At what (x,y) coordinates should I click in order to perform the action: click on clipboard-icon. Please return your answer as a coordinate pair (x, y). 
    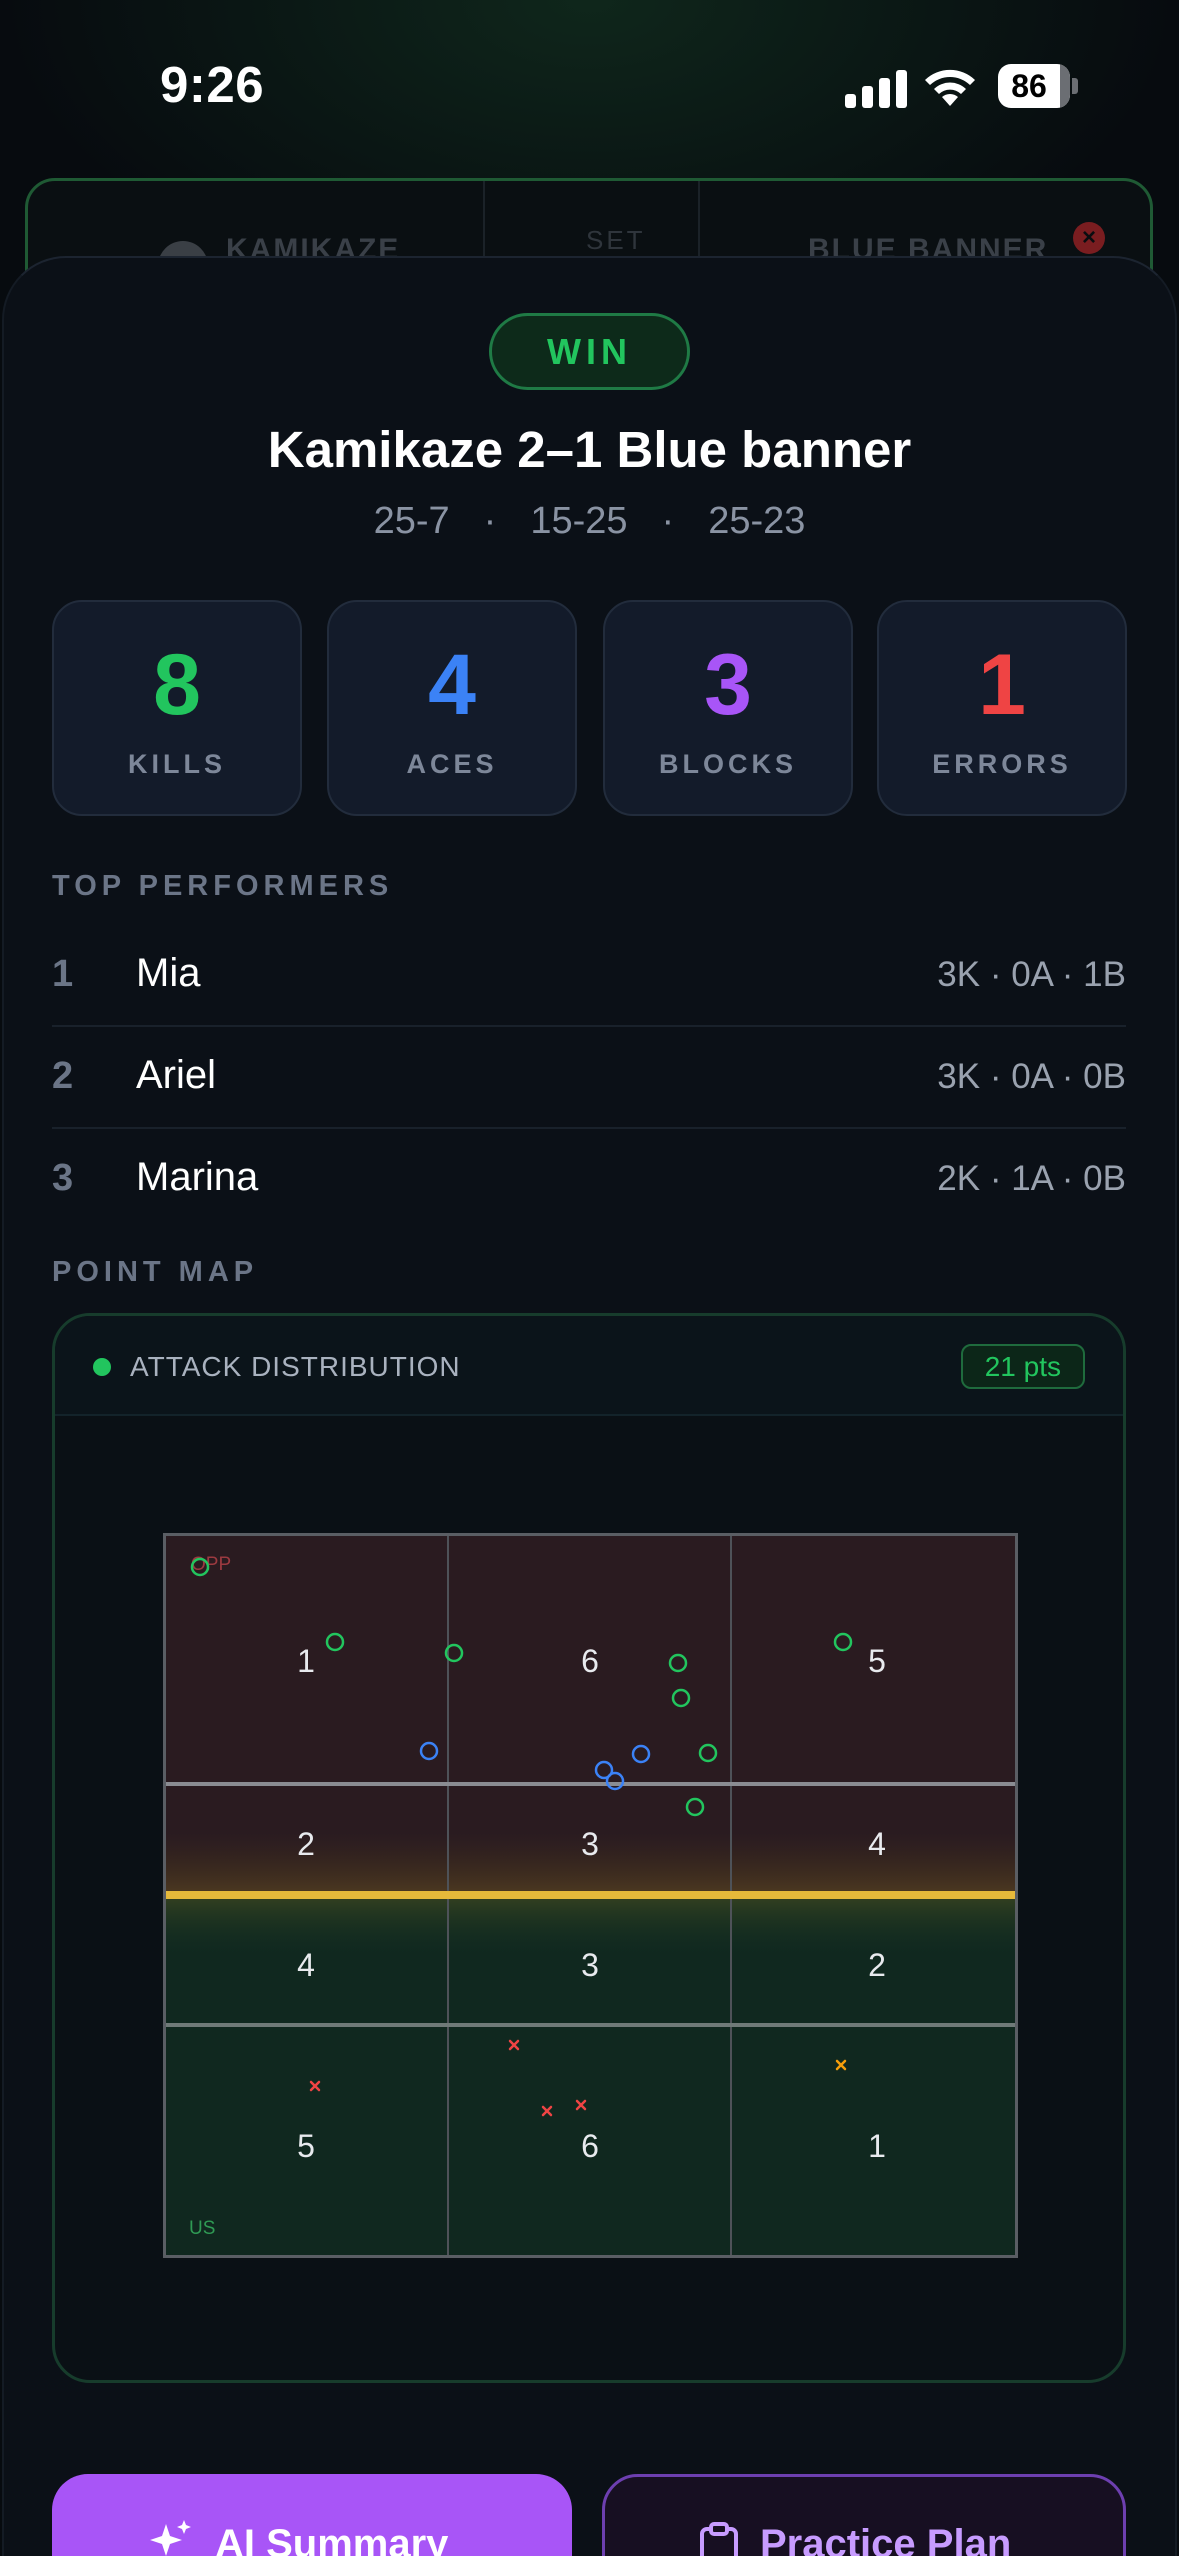
    Looking at the image, I should click on (719, 2539).